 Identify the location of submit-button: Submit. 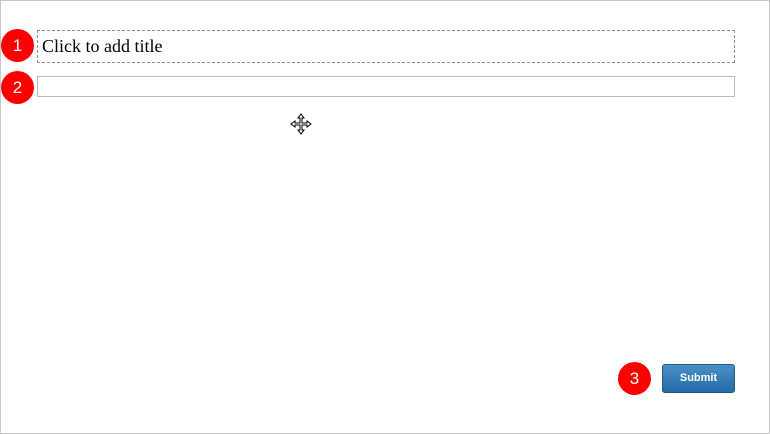
(698, 378).